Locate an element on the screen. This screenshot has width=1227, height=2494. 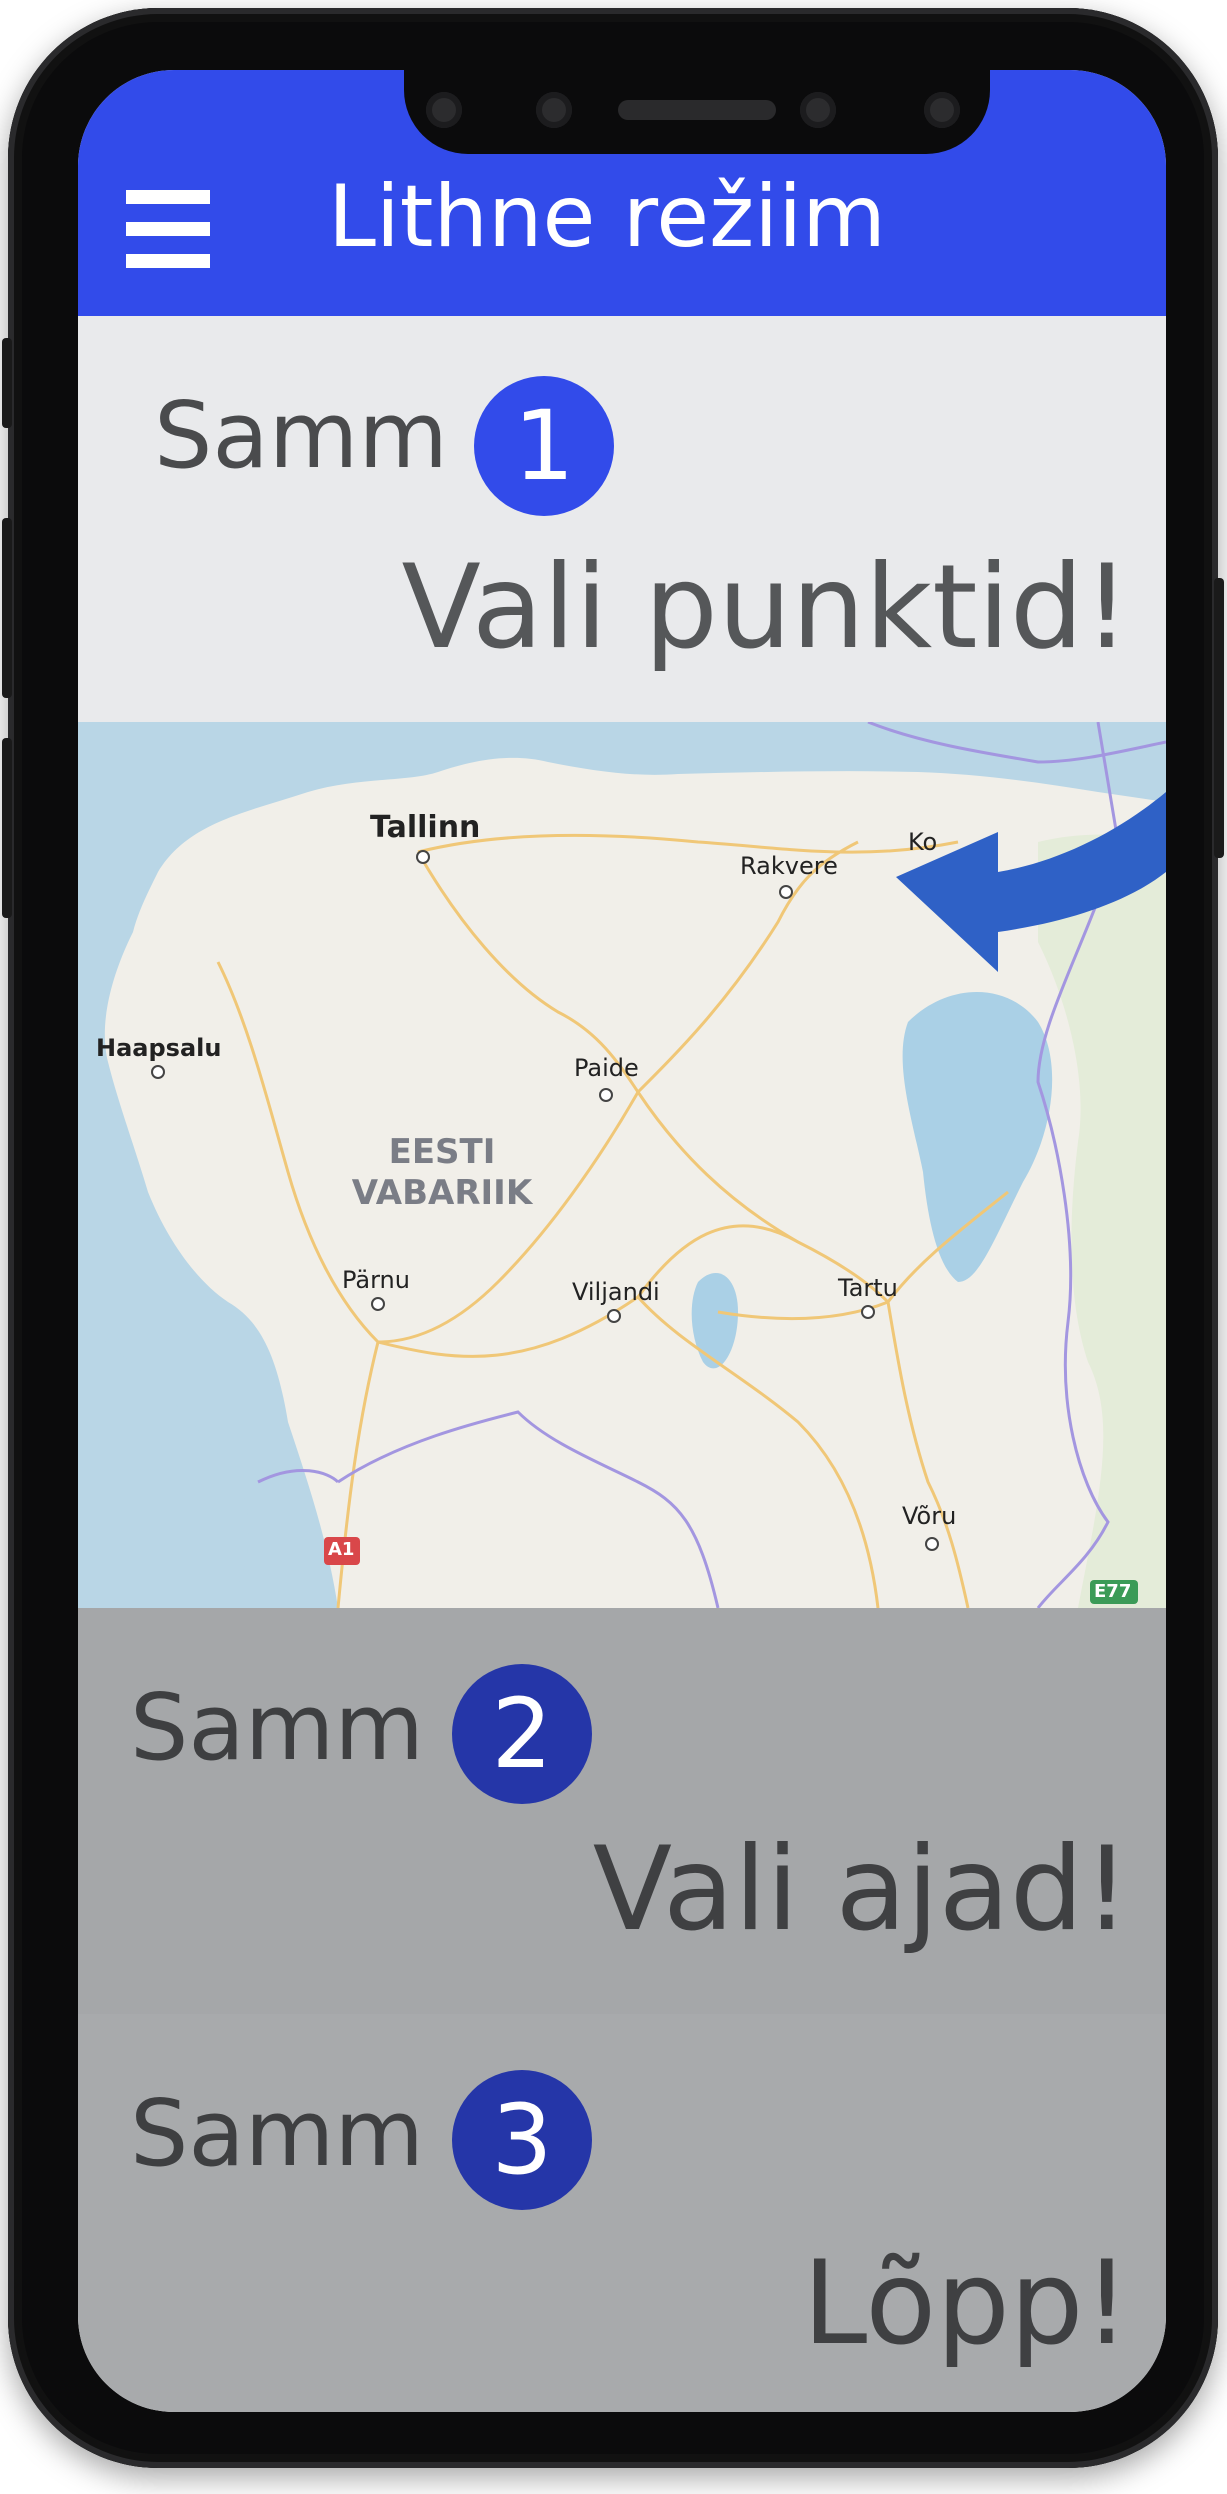
step-instruction: Lõpp! is located at coordinates (966, 2303).